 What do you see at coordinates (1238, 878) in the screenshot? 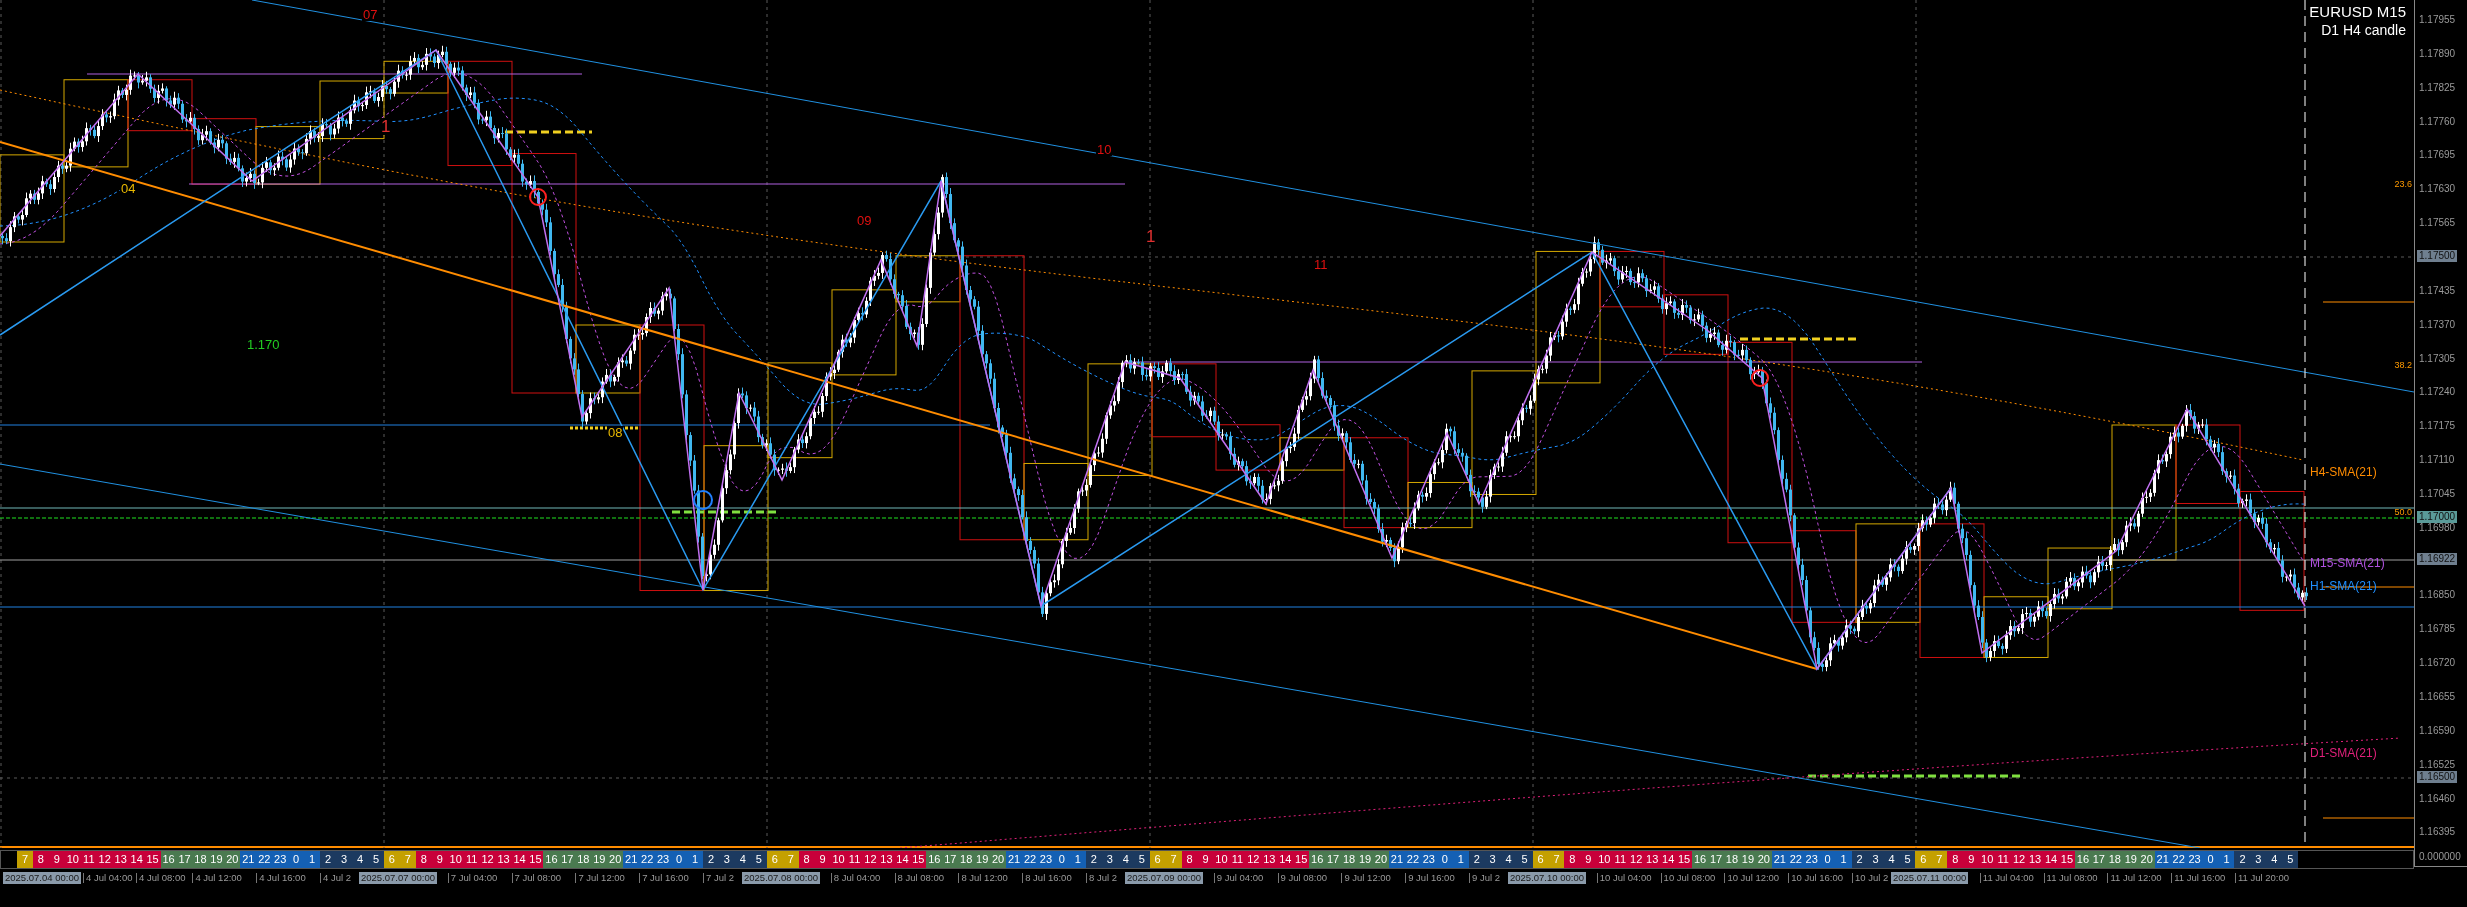
I see `time-label: 9 Jul 04:00` at bounding box center [1238, 878].